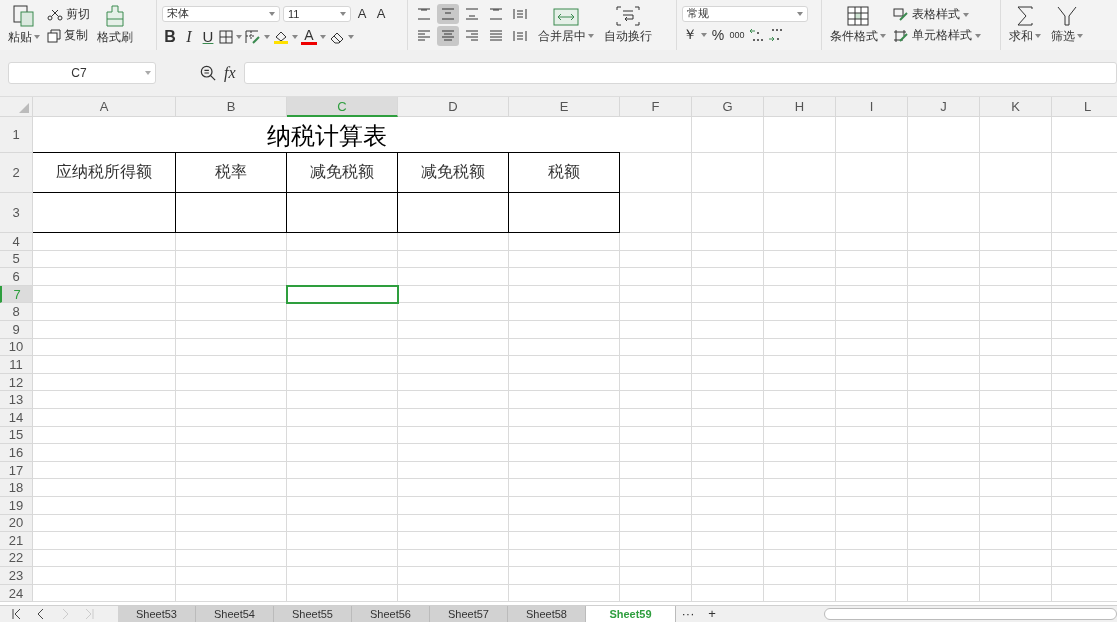  Describe the element at coordinates (16, 312) in the screenshot. I see `row-header: 8` at that location.